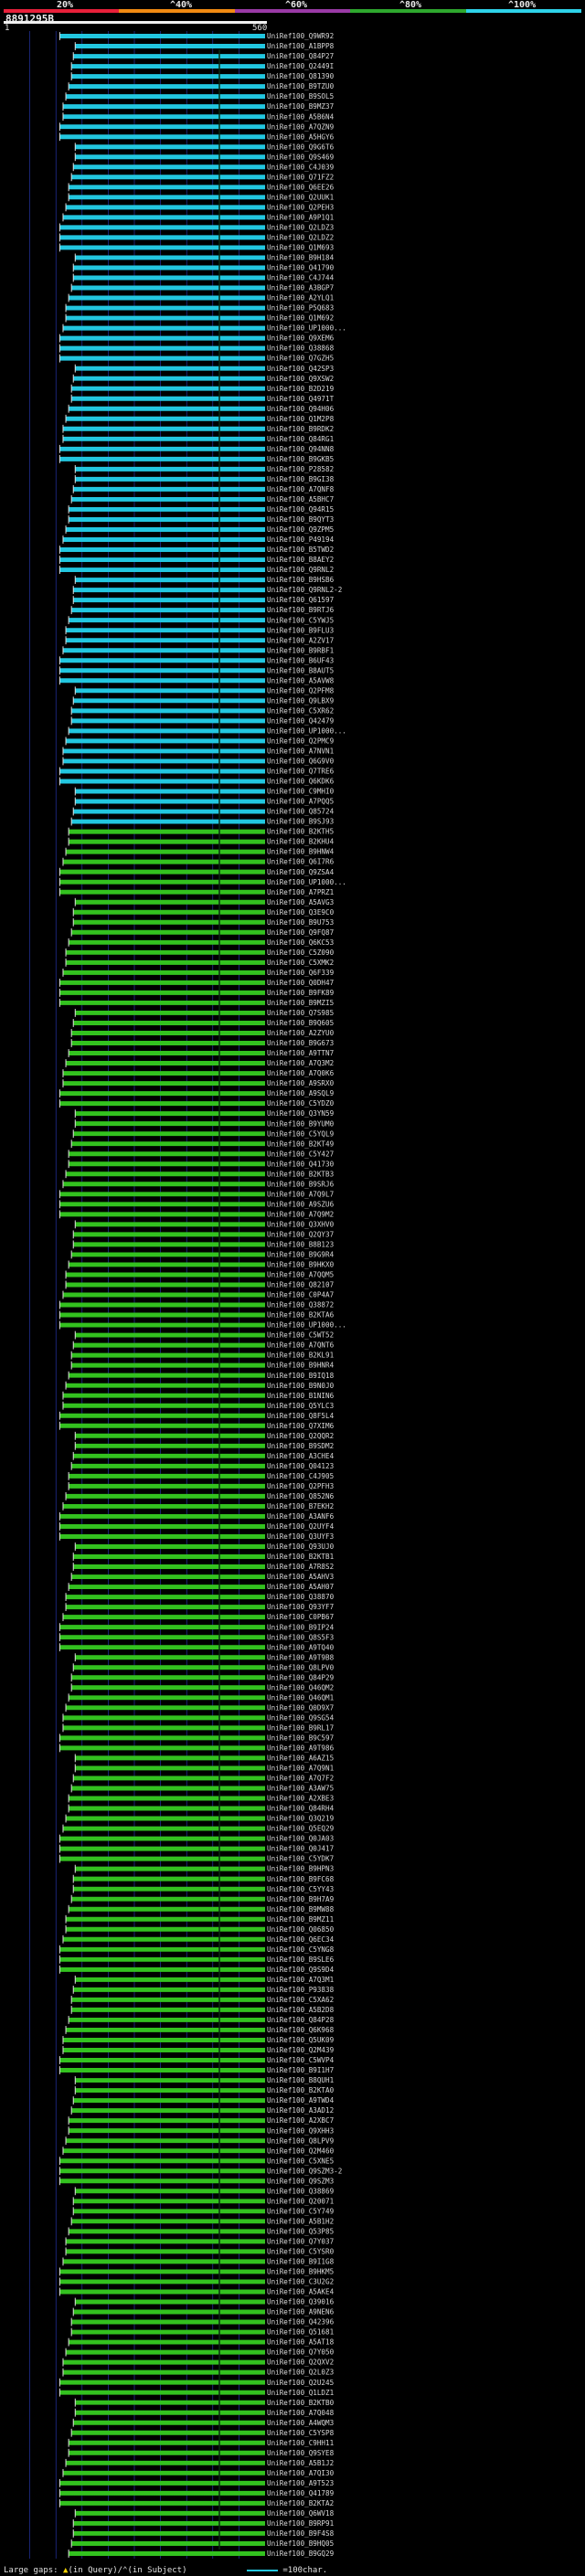 This screenshot has height=2576, width=585. I want to click on hit-label: UniRef100_A7Q9N1, so click(301, 1769).